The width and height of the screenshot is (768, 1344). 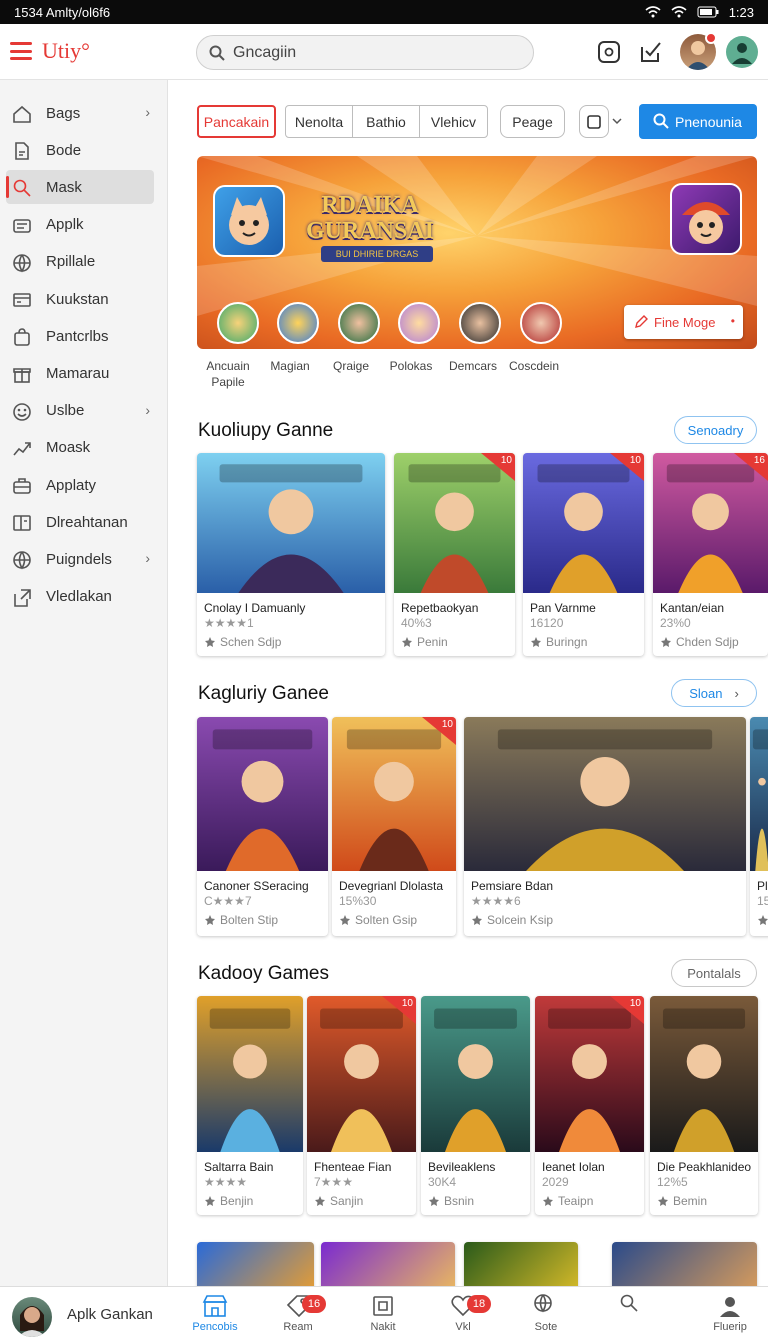 What do you see at coordinates (80, 597) in the screenshot?
I see `sidebar-item-13: Vledlakan` at bounding box center [80, 597].